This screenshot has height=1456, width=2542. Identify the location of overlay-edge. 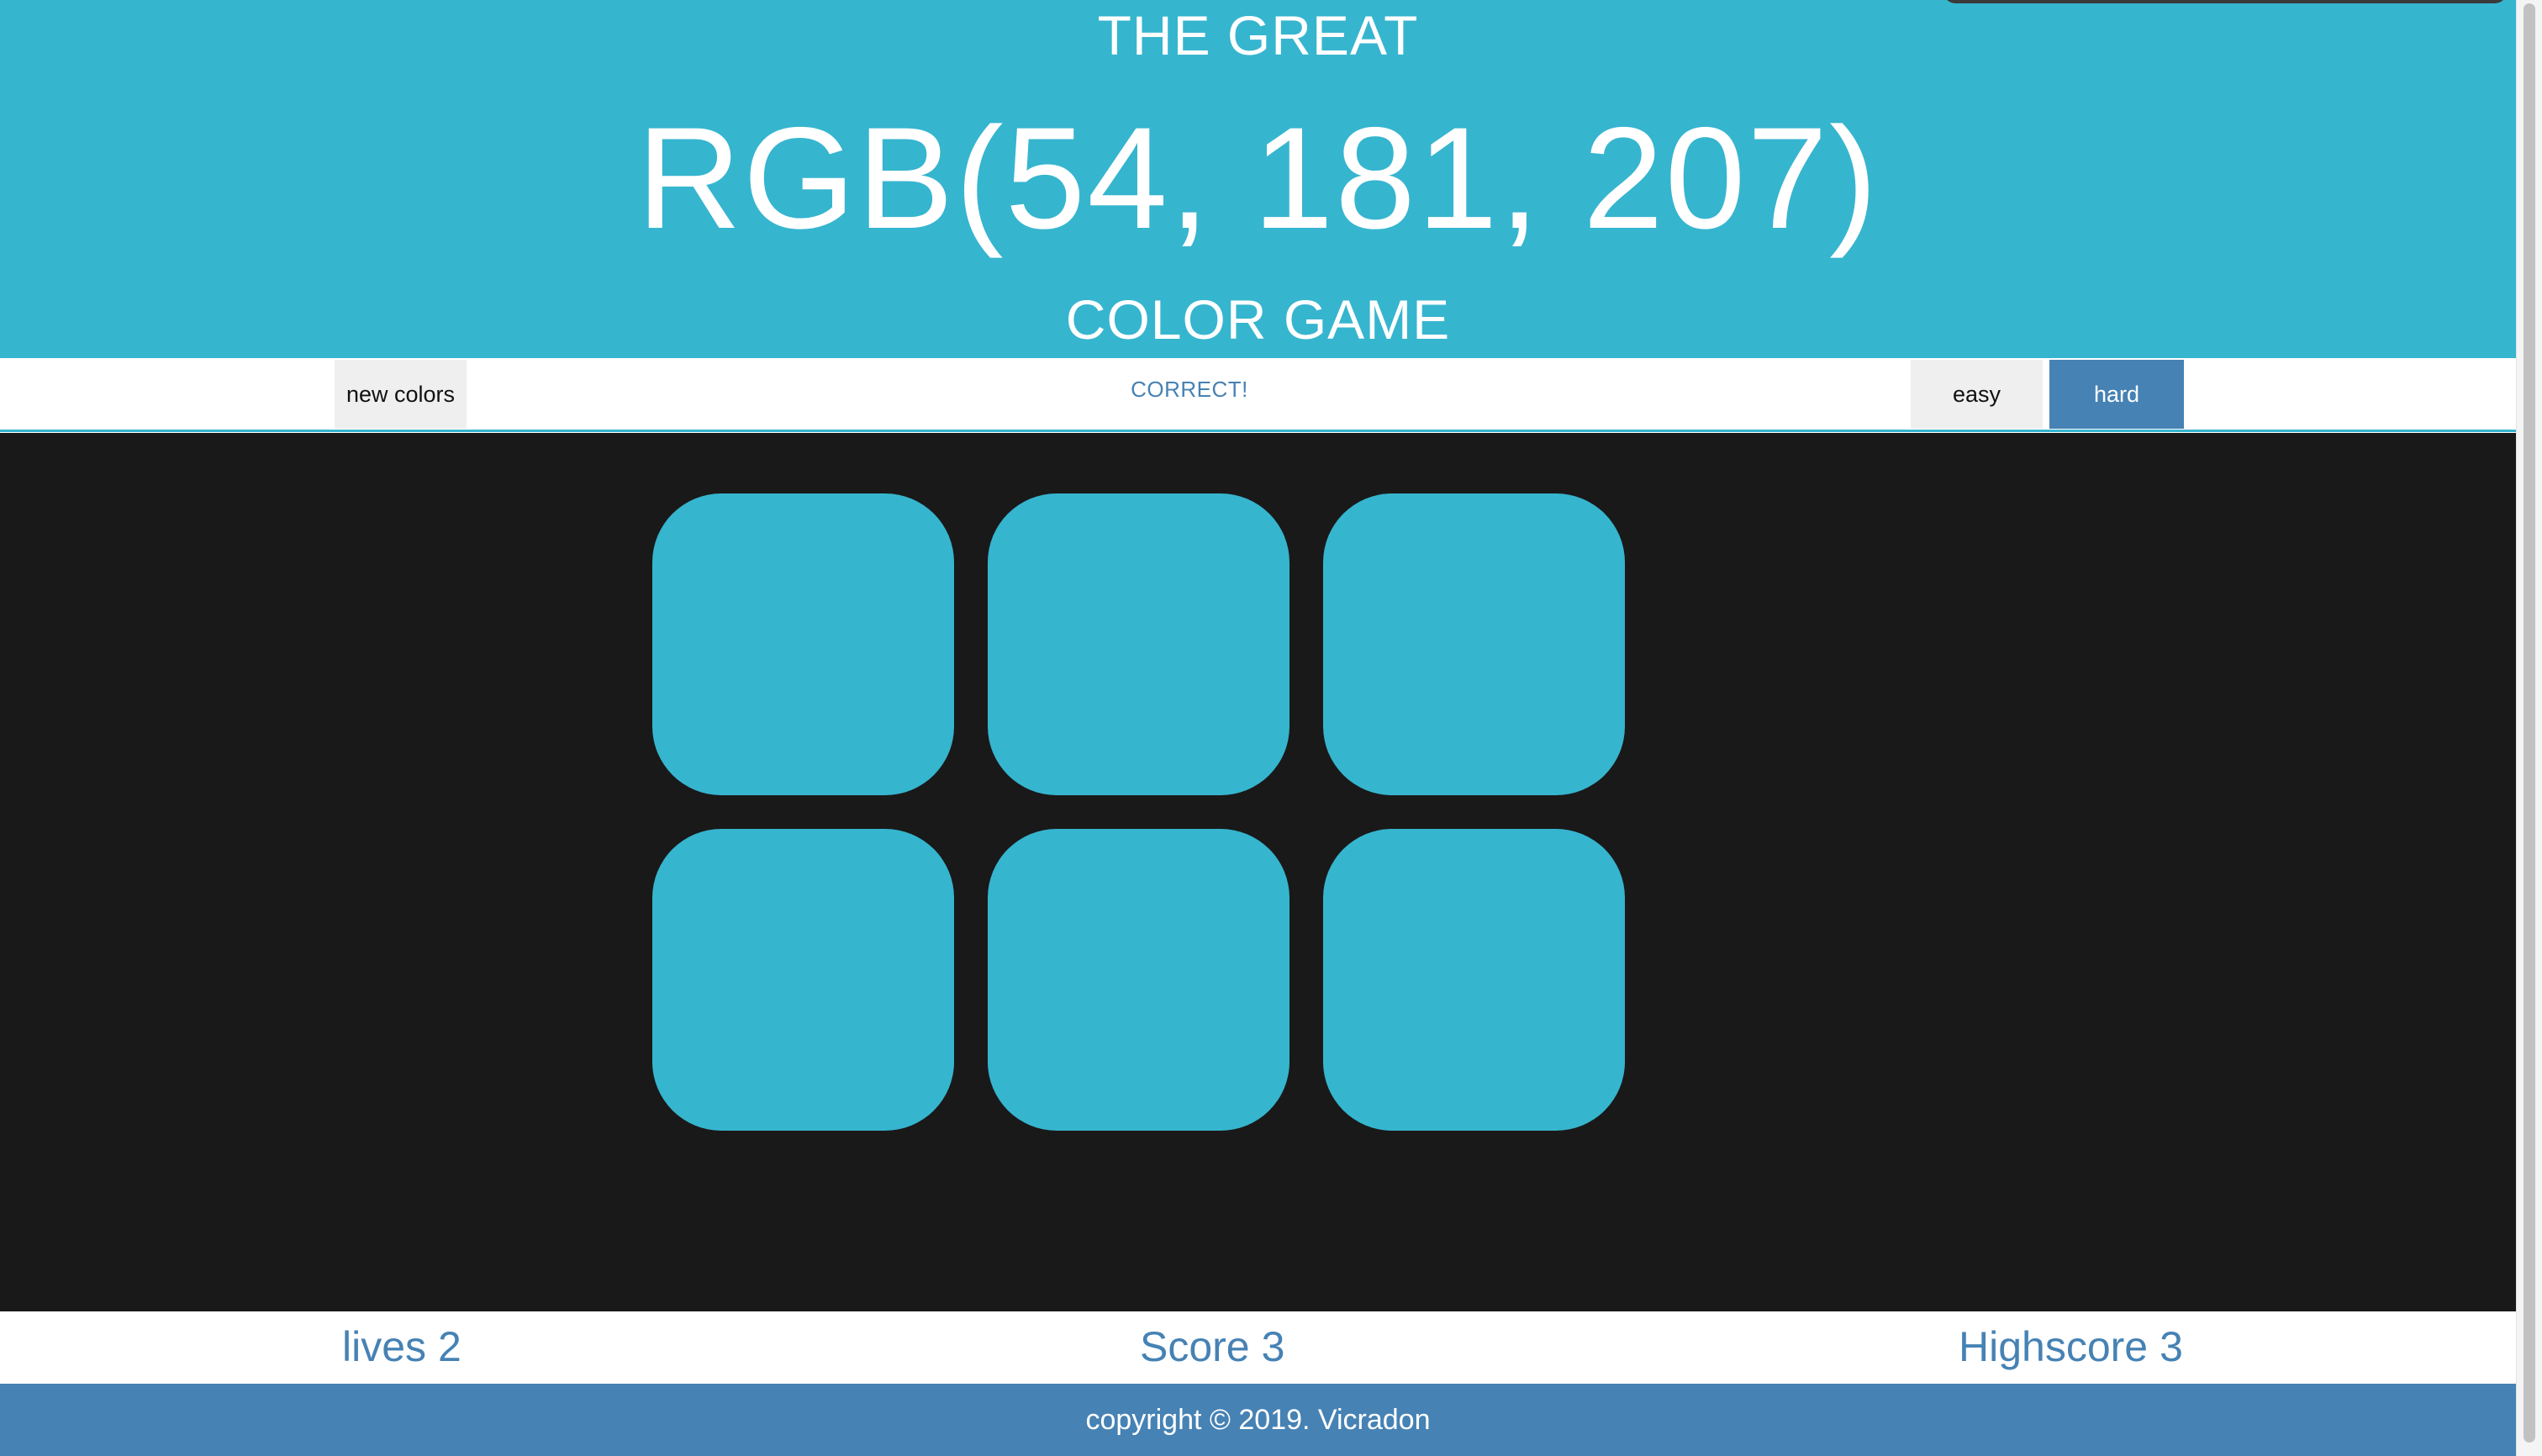
(2225, 1).